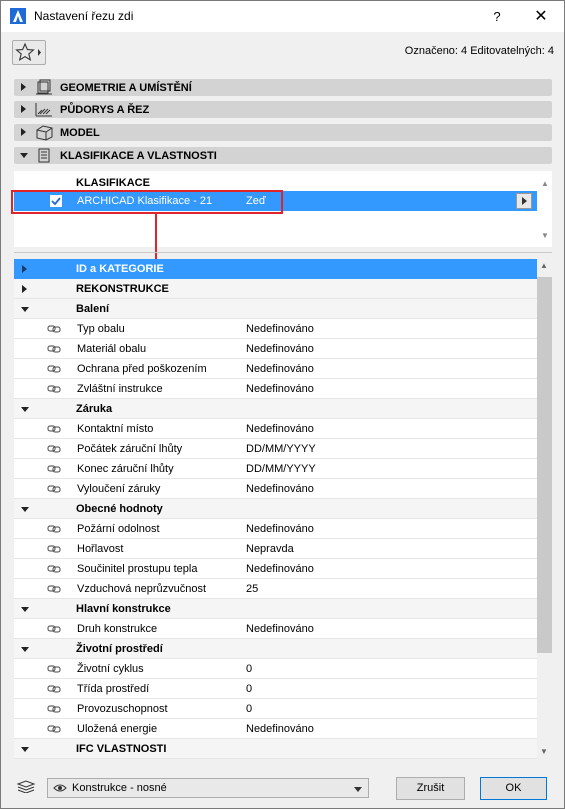  Describe the element at coordinates (283, 132) in the screenshot. I see `panel-model: MODEL` at that location.